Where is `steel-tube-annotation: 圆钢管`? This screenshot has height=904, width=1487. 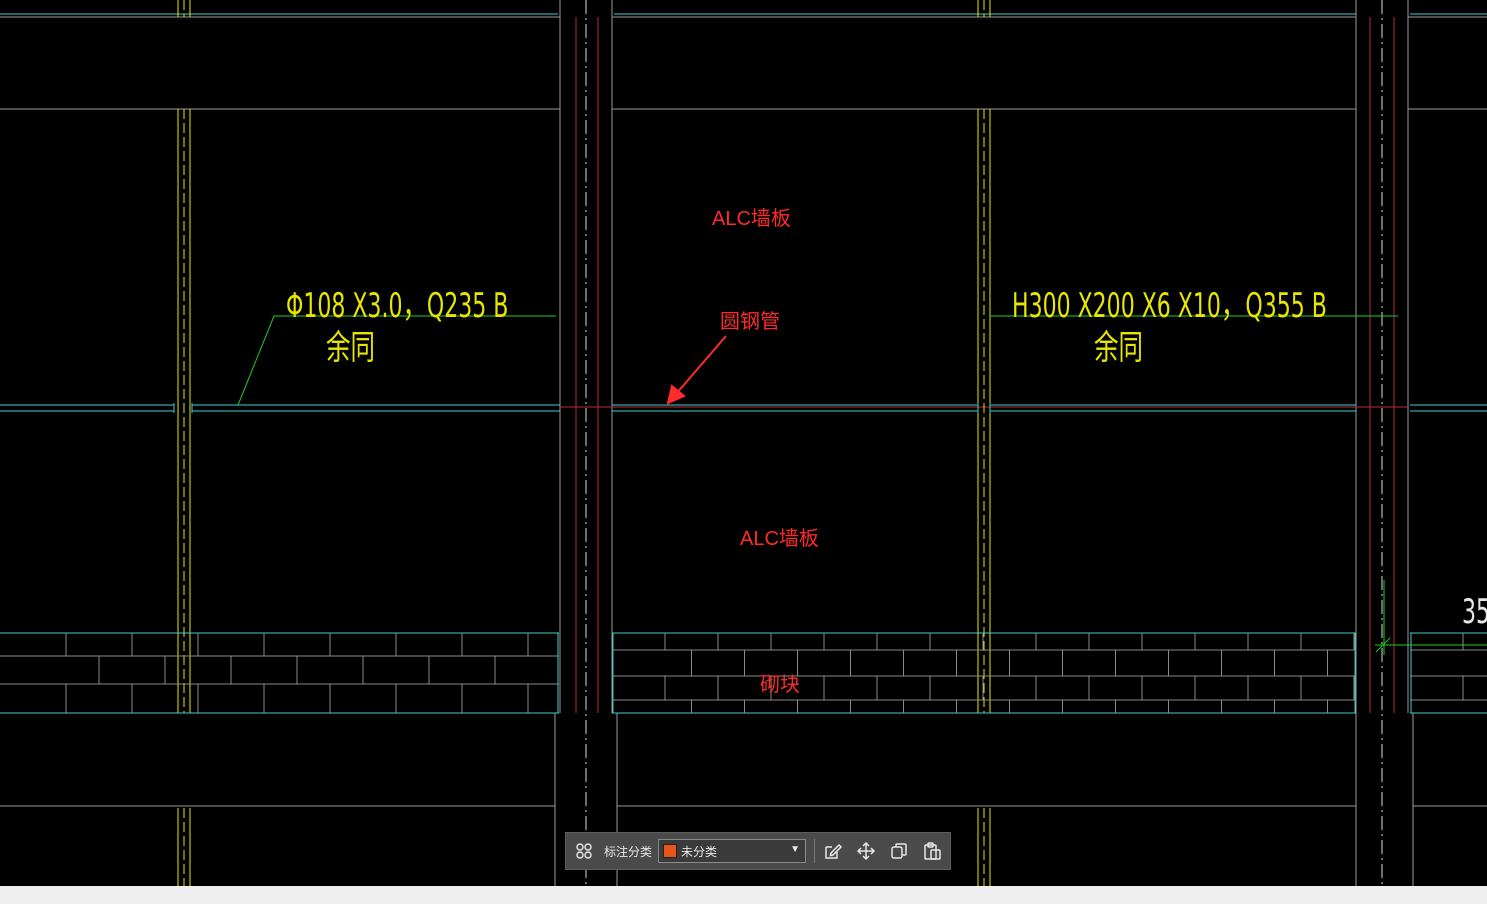
steel-tube-annotation: 圆钢管 is located at coordinates (750, 319).